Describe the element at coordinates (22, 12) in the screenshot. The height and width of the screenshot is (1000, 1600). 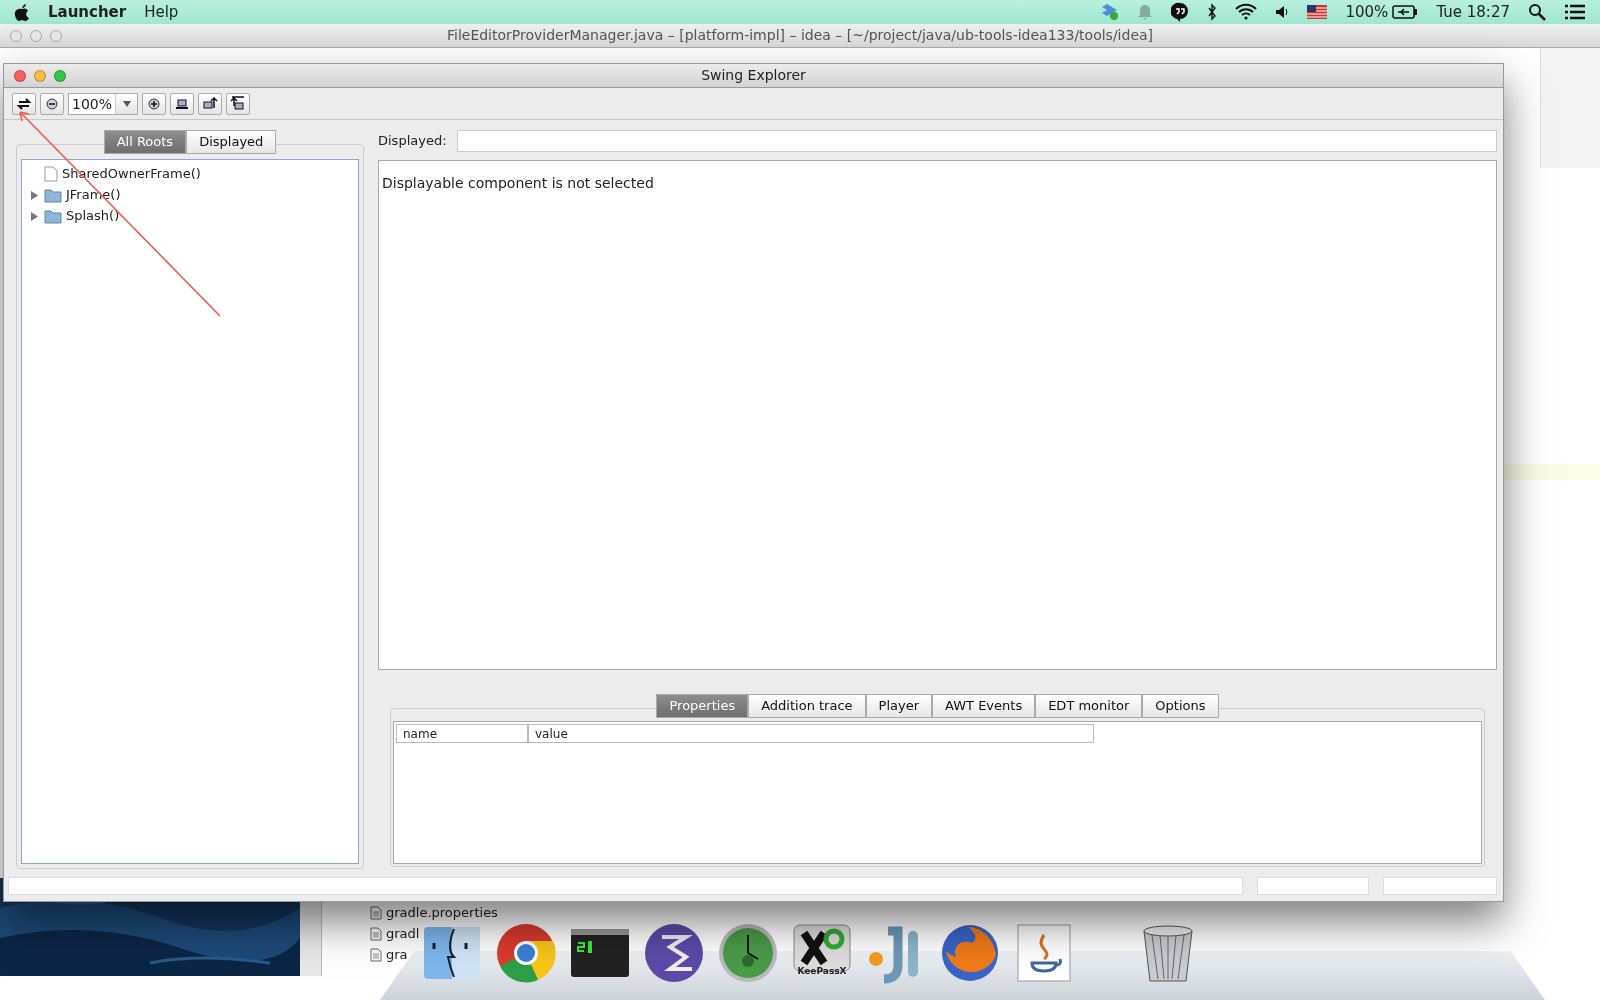
I see `apple-icon` at that location.